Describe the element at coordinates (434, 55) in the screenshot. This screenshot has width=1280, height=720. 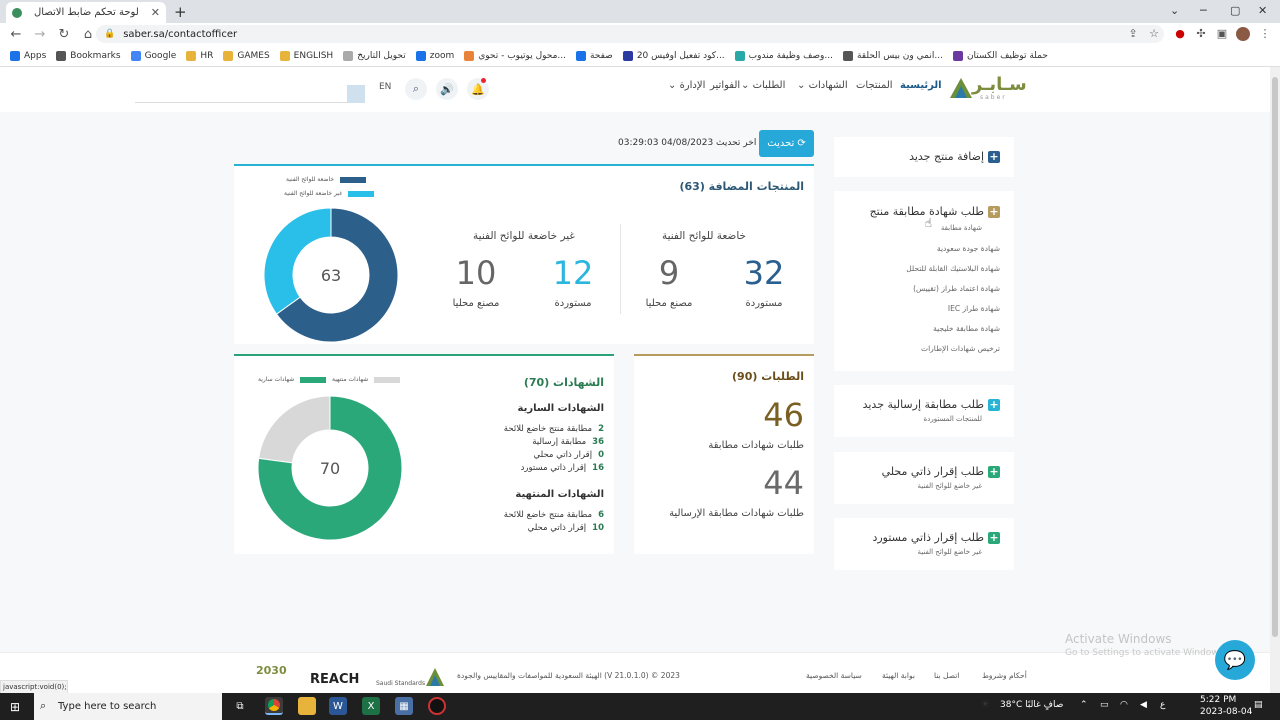
I see `bookmark-item: zoom` at that location.